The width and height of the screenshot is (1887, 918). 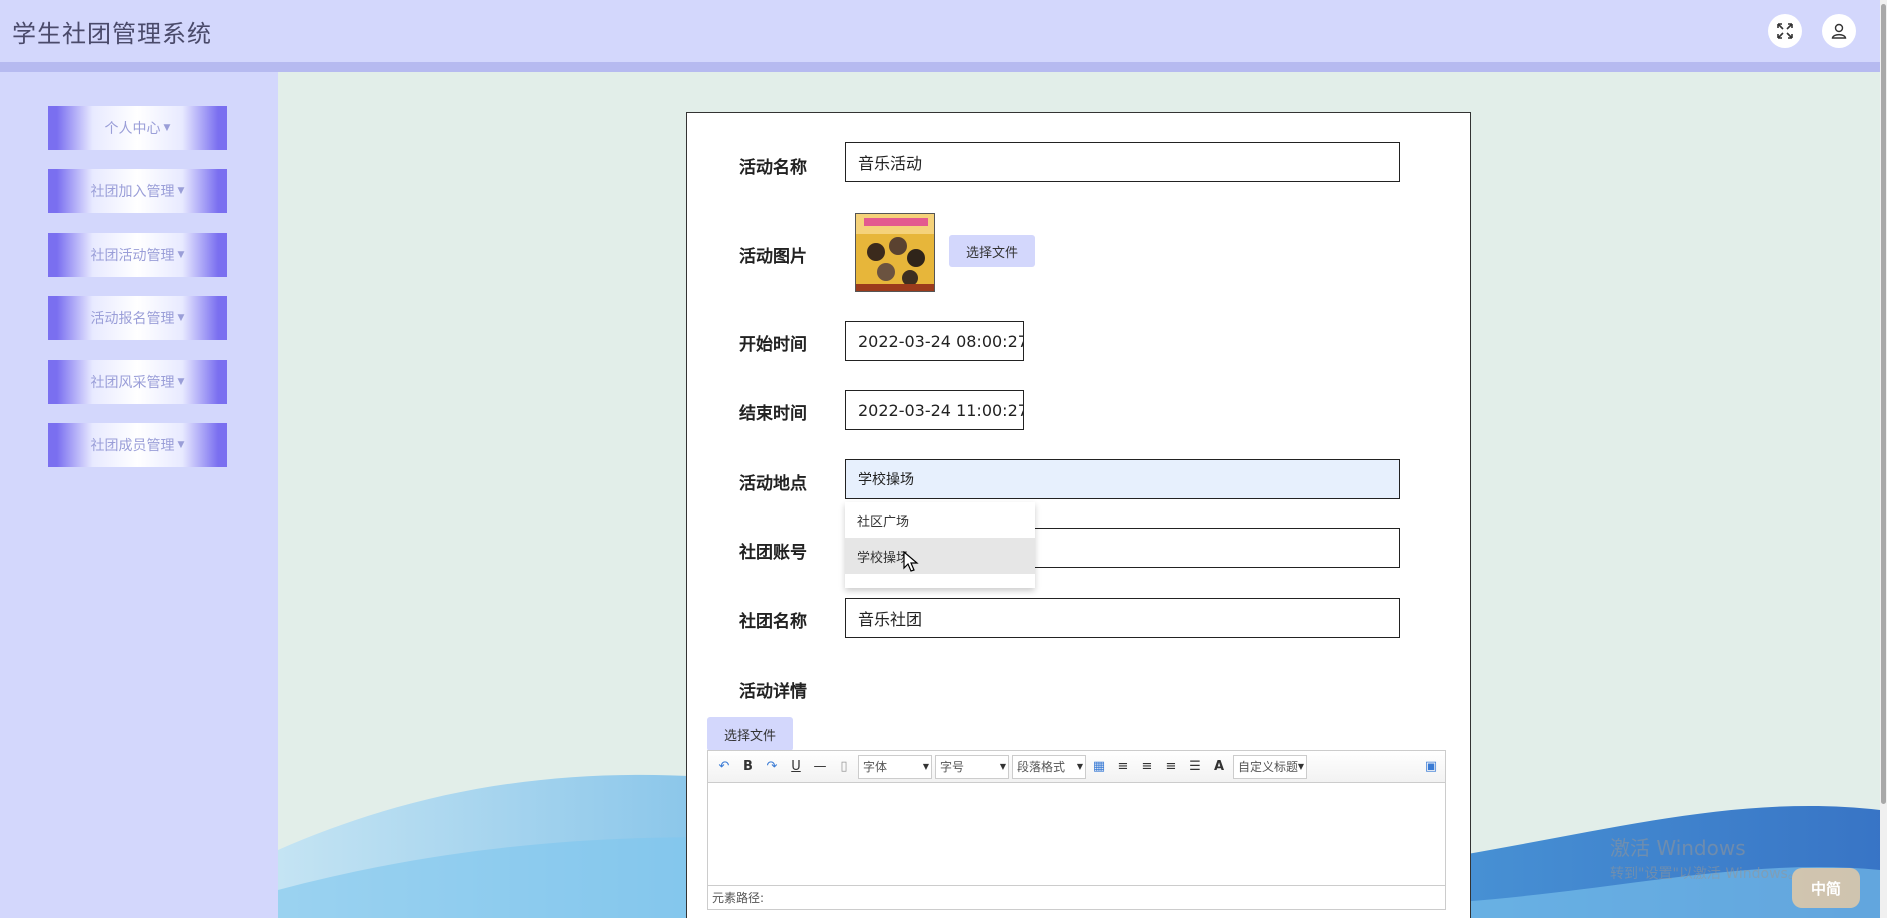 What do you see at coordinates (1041, 767) in the screenshot?
I see `paragraph-format-select-label: 段落格式` at bounding box center [1041, 767].